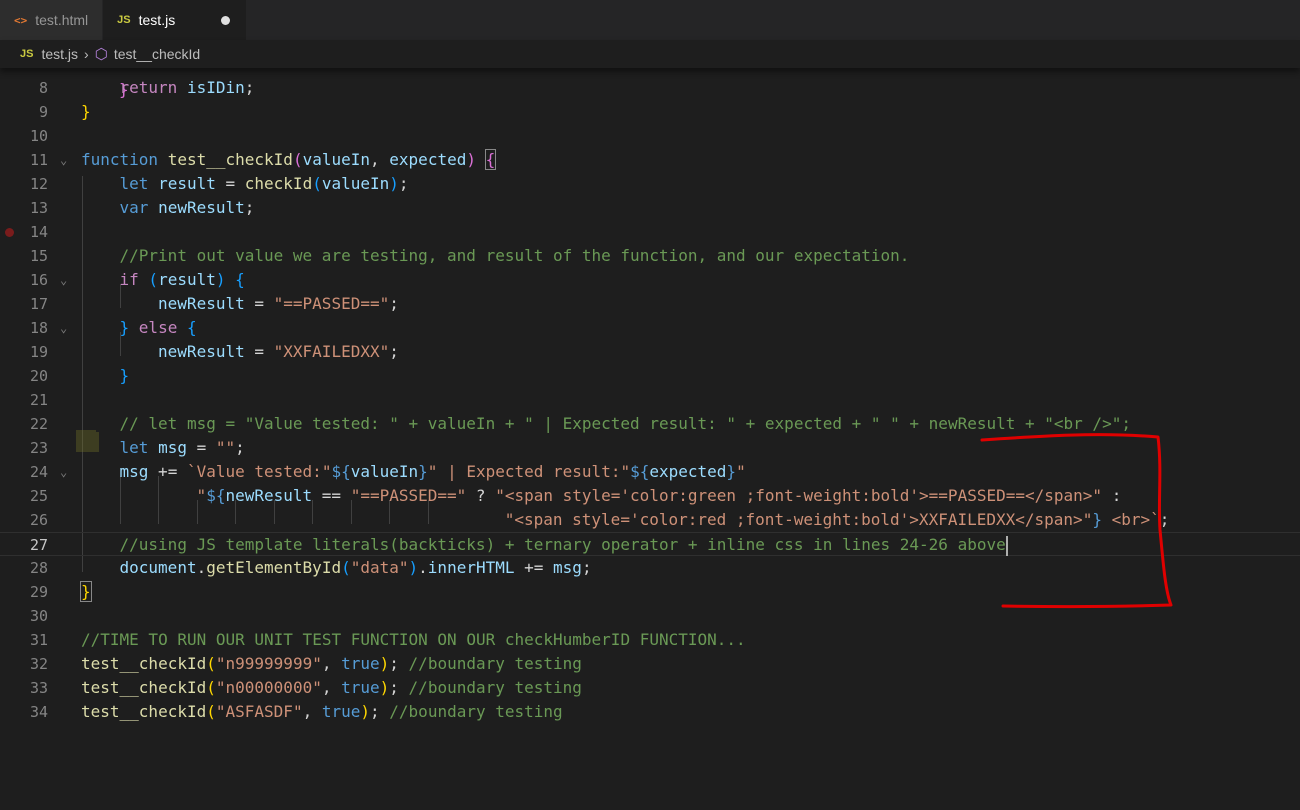 The image size is (1300, 810). What do you see at coordinates (650, 208) in the screenshot?
I see `code-line-13: 13 var newResult;` at bounding box center [650, 208].